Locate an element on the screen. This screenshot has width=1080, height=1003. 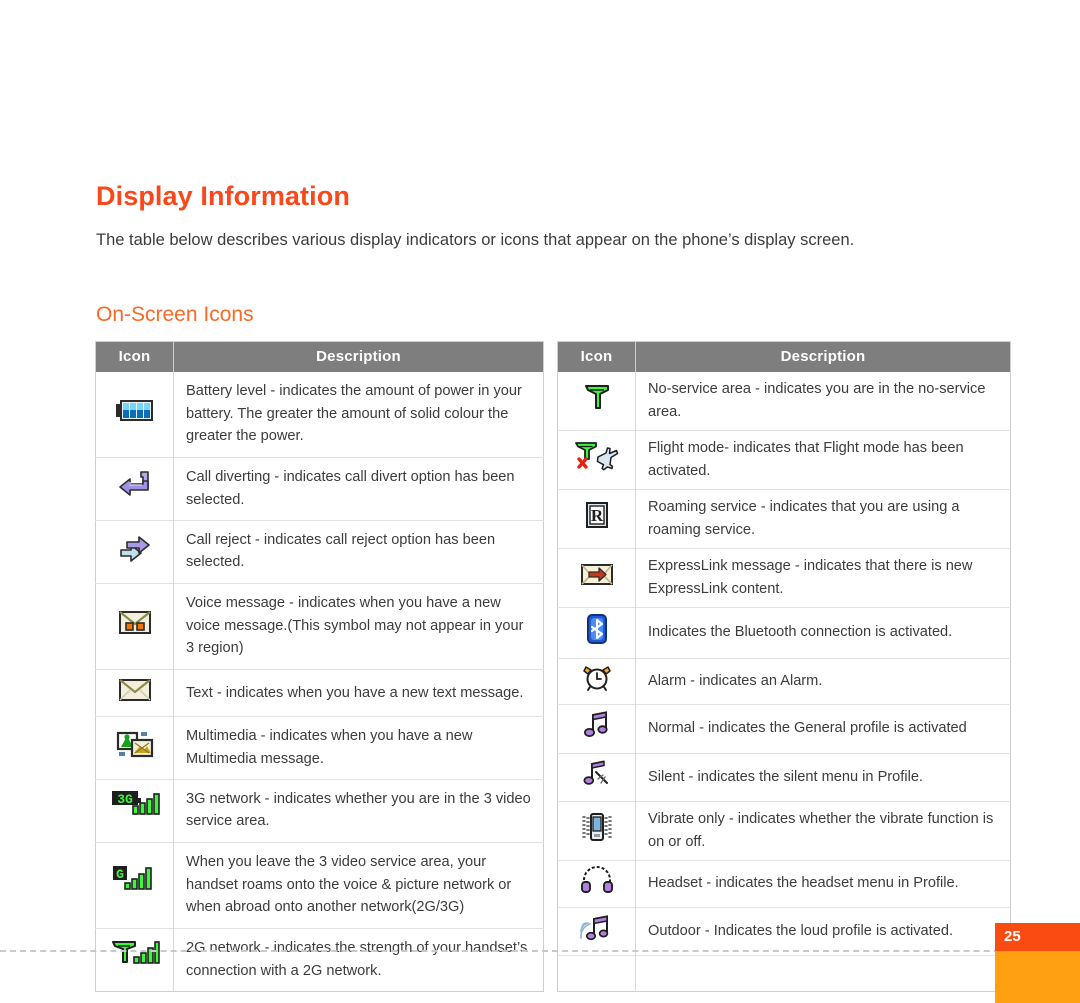
vibrate-only-icon is located at coordinates (597, 827).